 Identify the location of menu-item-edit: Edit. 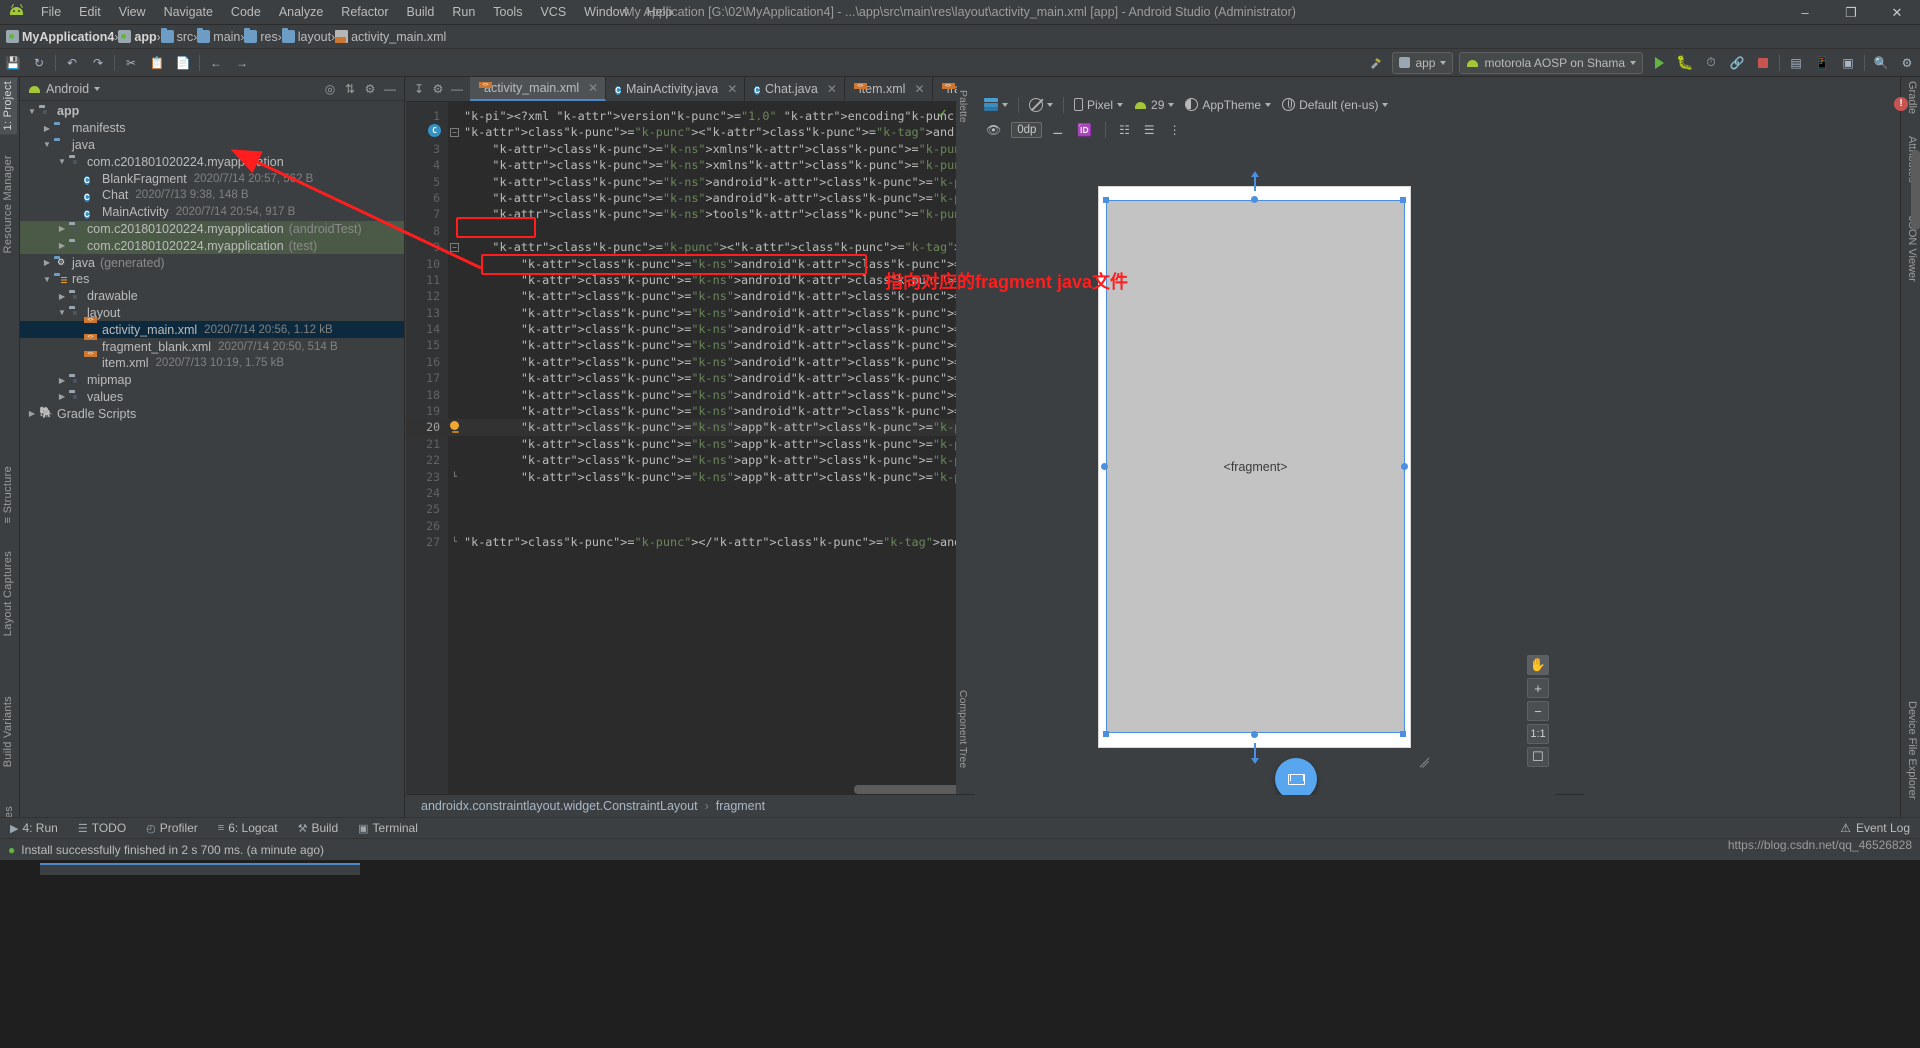
(90, 12).